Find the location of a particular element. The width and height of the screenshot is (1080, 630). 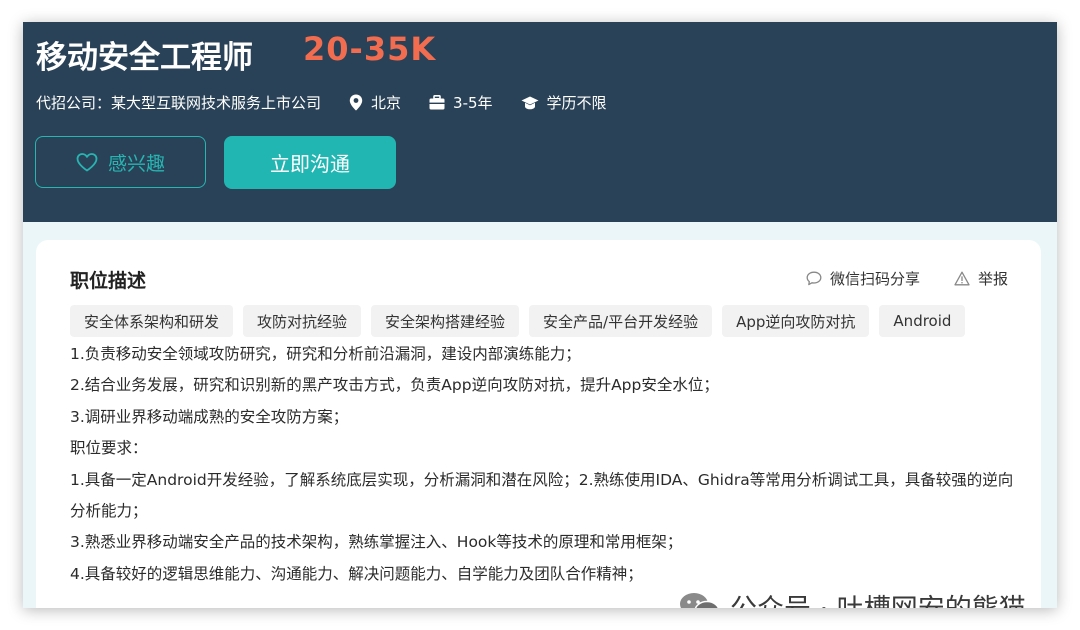

skill-tag: 攻防对抗经验 is located at coordinates (302, 321).